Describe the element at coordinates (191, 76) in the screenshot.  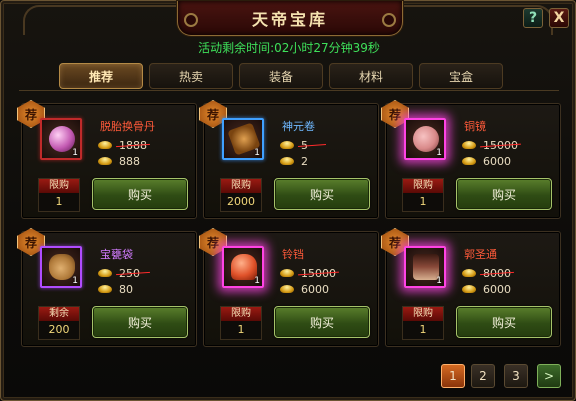
I see `tab-hot: 热卖` at that location.